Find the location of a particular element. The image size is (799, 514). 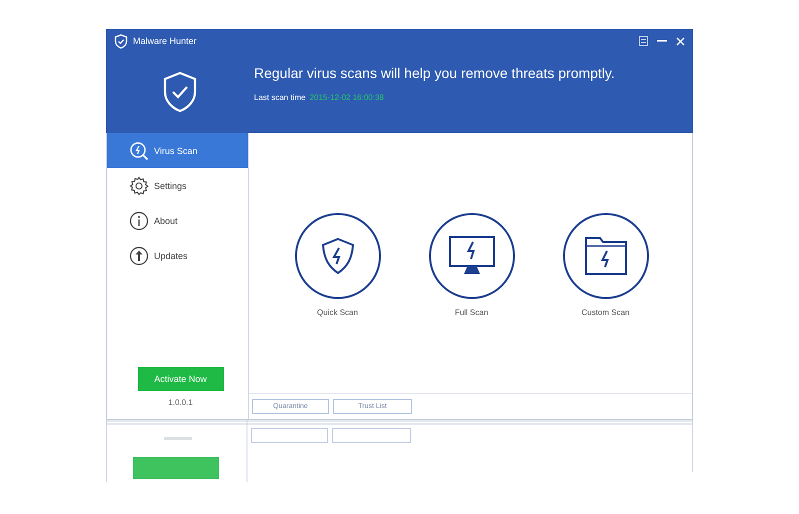

folder-bolt-icon is located at coordinates (605, 256).